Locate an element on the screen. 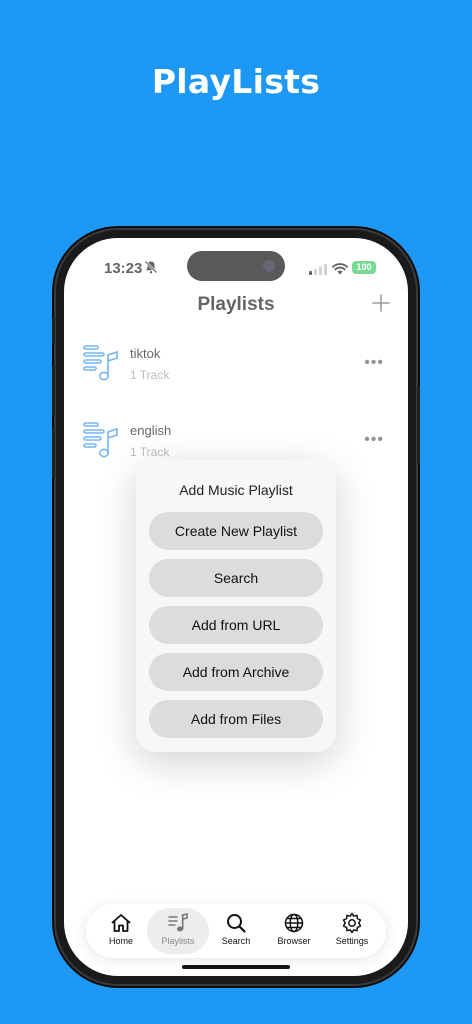 This screenshot has height=1024, width=472. power-button is located at coordinates (418, 425).